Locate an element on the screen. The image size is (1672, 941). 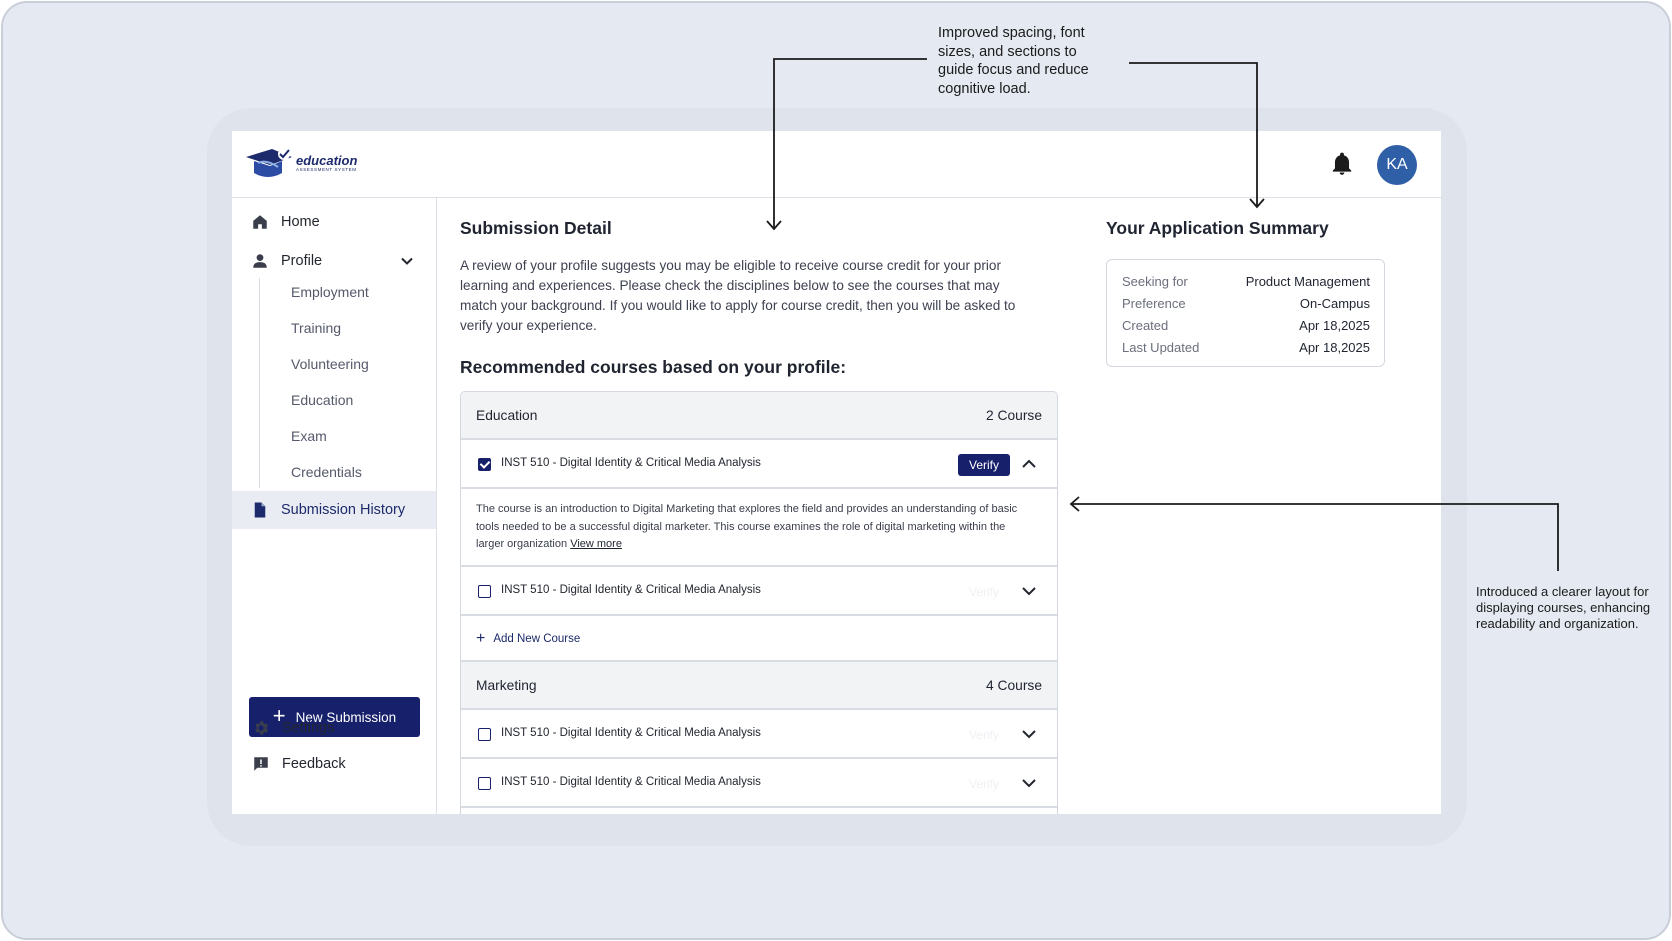
arrow-to-summary is located at coordinates (1197, 135).